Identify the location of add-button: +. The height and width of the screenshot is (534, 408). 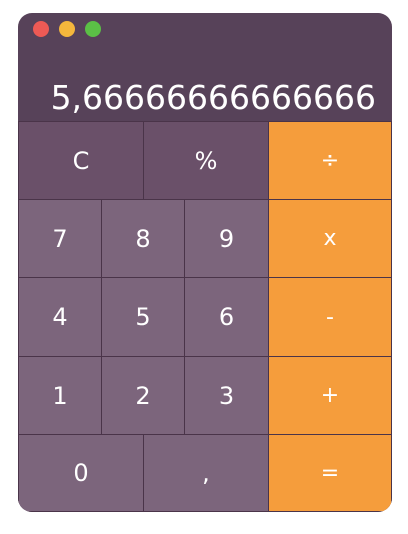
(330, 395).